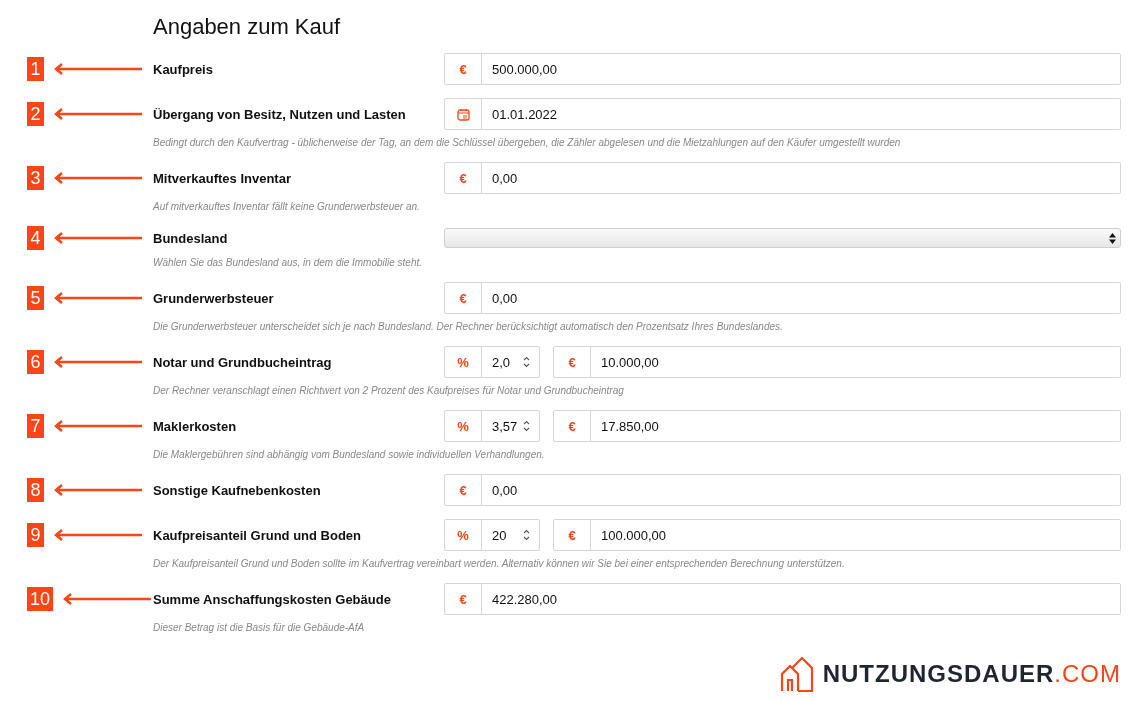 This screenshot has height=701, width=1134. What do you see at coordinates (468, 327) in the screenshot?
I see `field-hint: Die Grunderwerbsteuer unterscheidet sich je nach Bundesland. Der Rechner berücksichtigt automatisch den Prozentsatz Ihres Bundeslandes.` at bounding box center [468, 327].